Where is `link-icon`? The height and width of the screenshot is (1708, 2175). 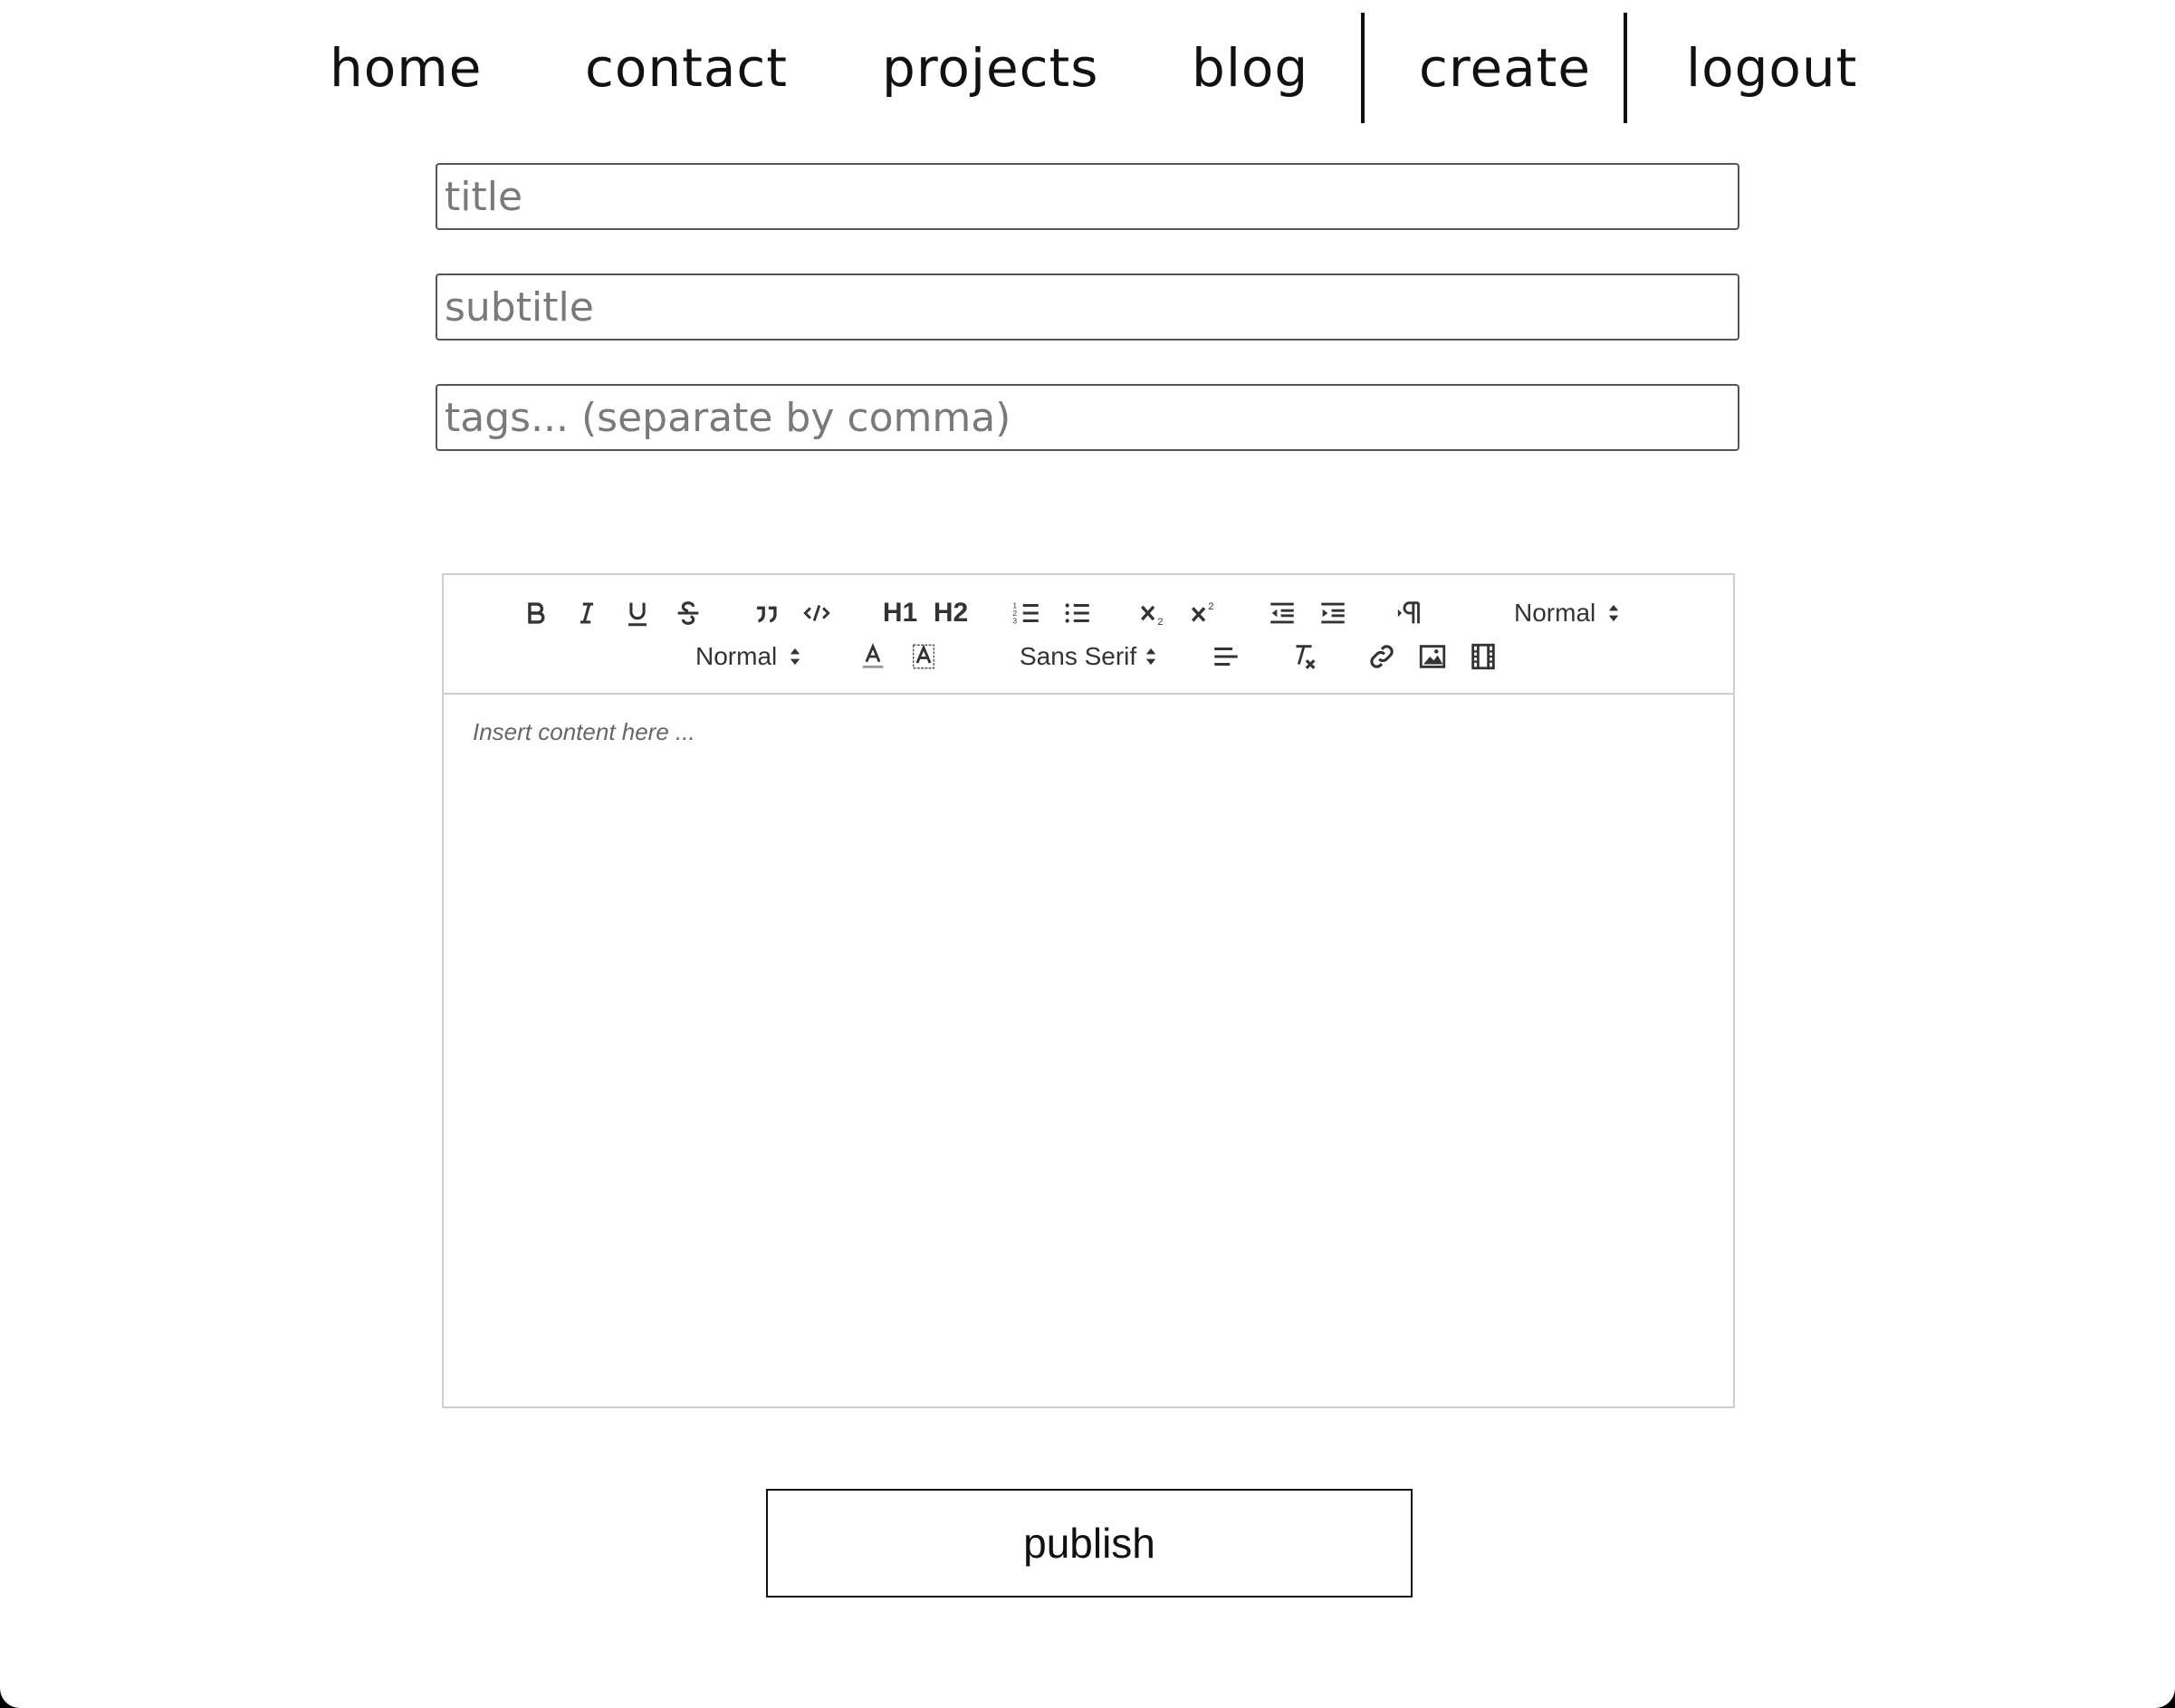
link-icon is located at coordinates (1382, 656).